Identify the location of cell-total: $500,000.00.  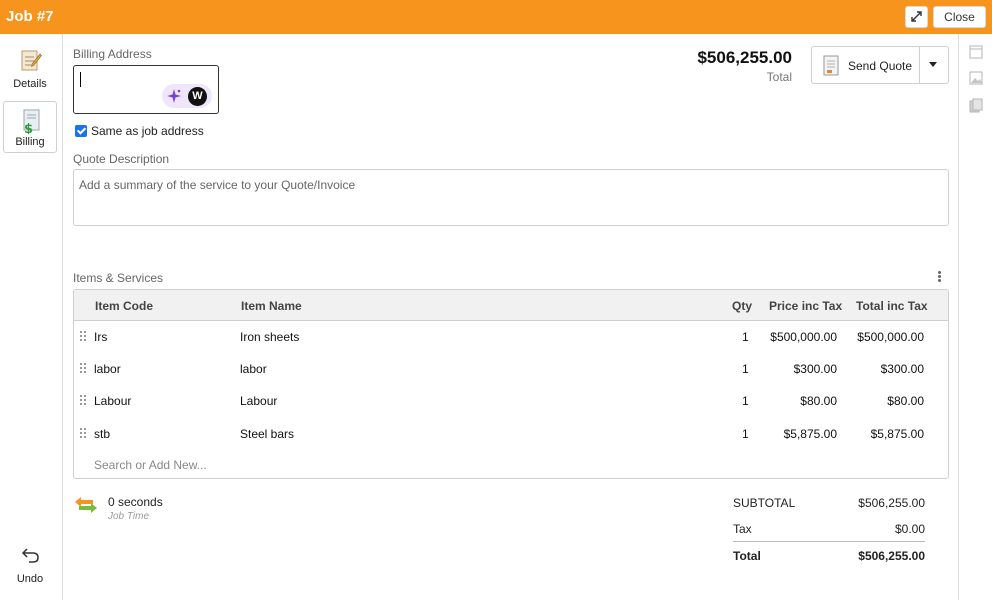
(890, 337).